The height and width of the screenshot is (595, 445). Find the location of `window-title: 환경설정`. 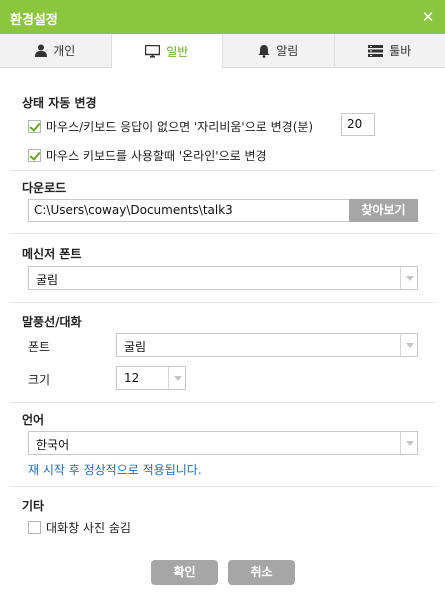

window-title: 환경설정 is located at coordinates (34, 20).